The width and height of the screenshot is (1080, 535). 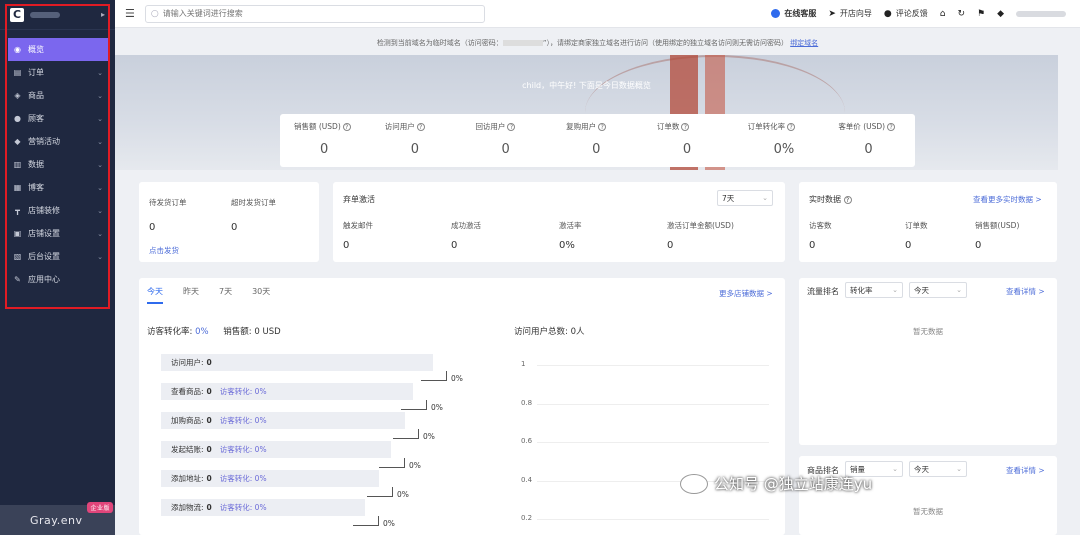 I want to click on sidebar-item-10: ✎ 应用中心, so click(x=58, y=279).